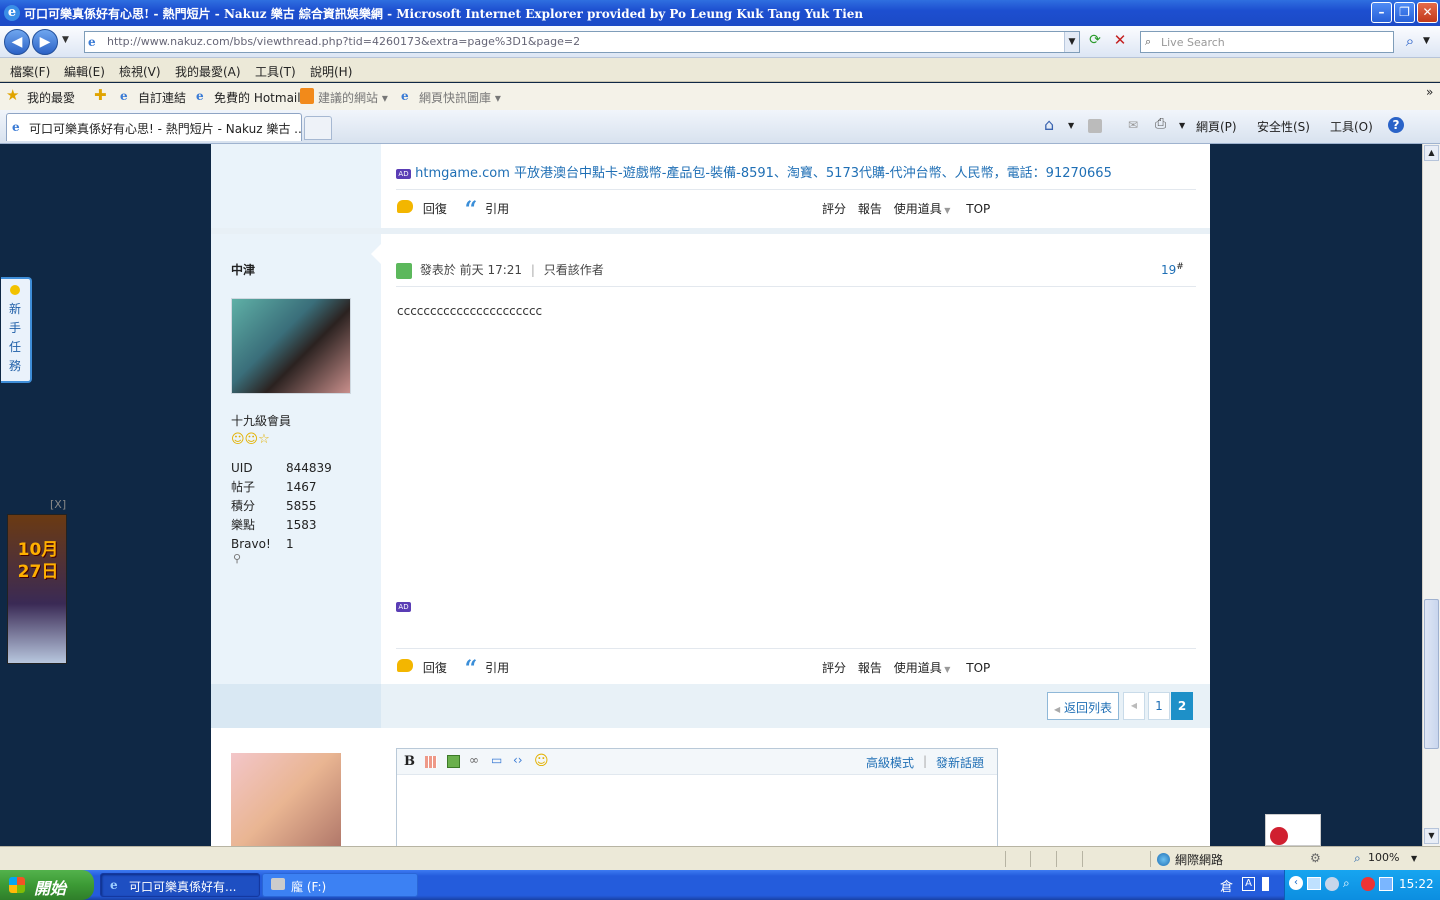  What do you see at coordinates (84, 71) in the screenshot?
I see `menu-edit: 編輯(E)` at bounding box center [84, 71].